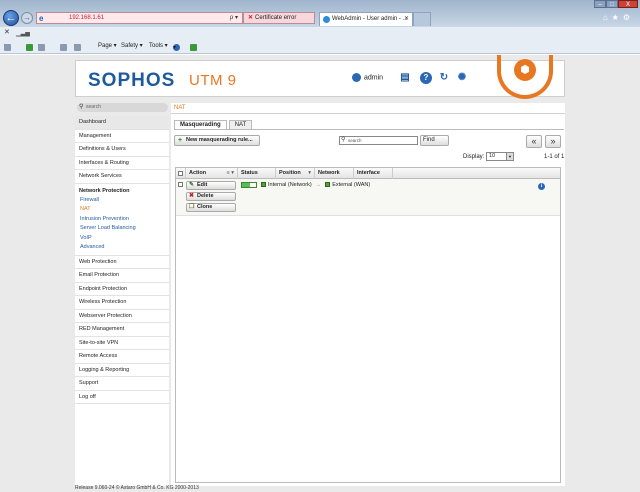 The image size is (640, 492). Describe the element at coordinates (192, 196) in the screenshot. I see `delete-icon: ✖` at that location.